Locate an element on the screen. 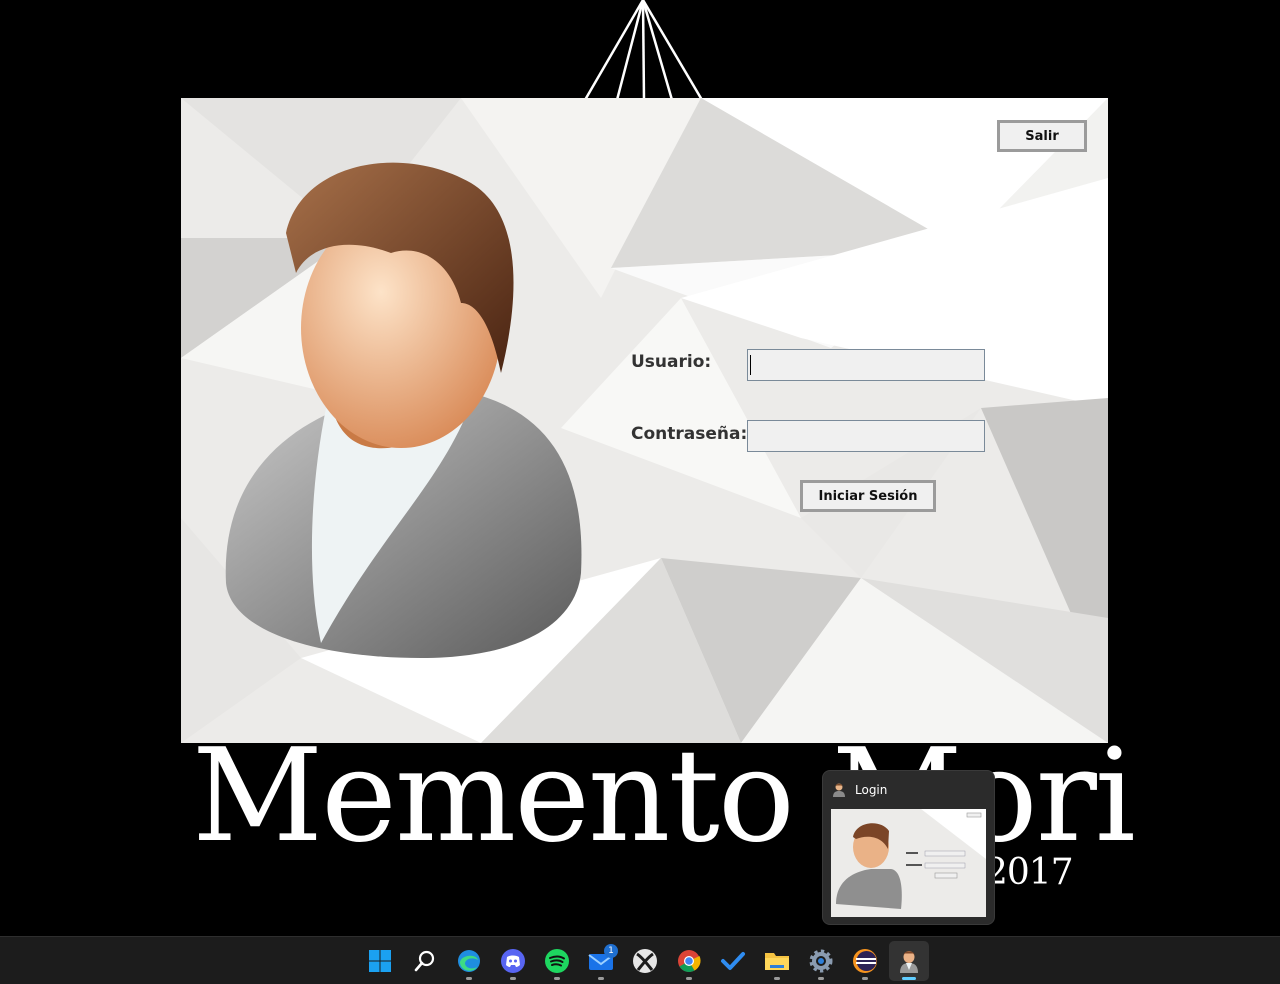 Image resolution: width=1280 pixels, height=984 pixels. windows-logo-icon is located at coordinates (380, 961).